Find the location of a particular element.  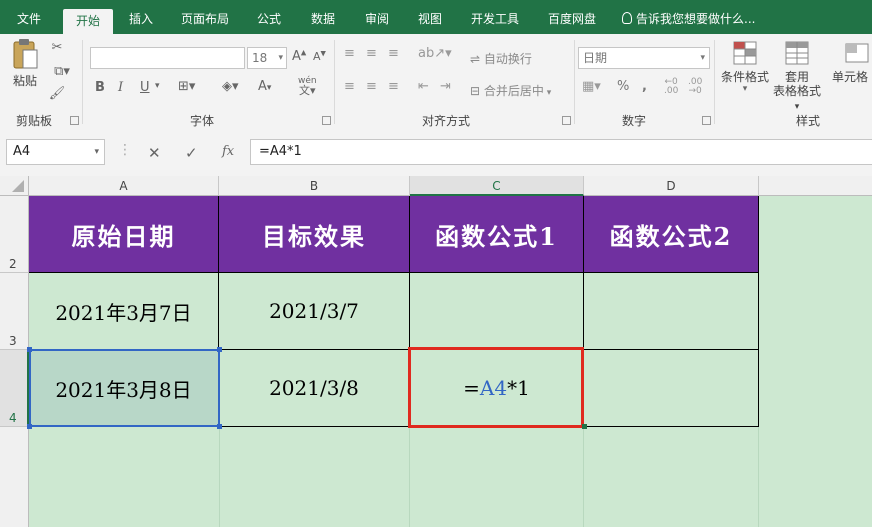

column-header-b: B is located at coordinates (314, 186).